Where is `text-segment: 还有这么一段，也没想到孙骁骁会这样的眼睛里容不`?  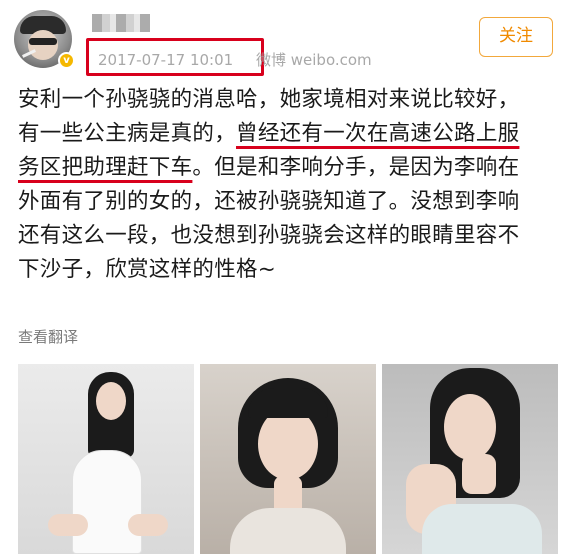 text-segment: 还有这么一段，也没想到孙骁骁会这样的眼睛里容不 is located at coordinates (269, 235).